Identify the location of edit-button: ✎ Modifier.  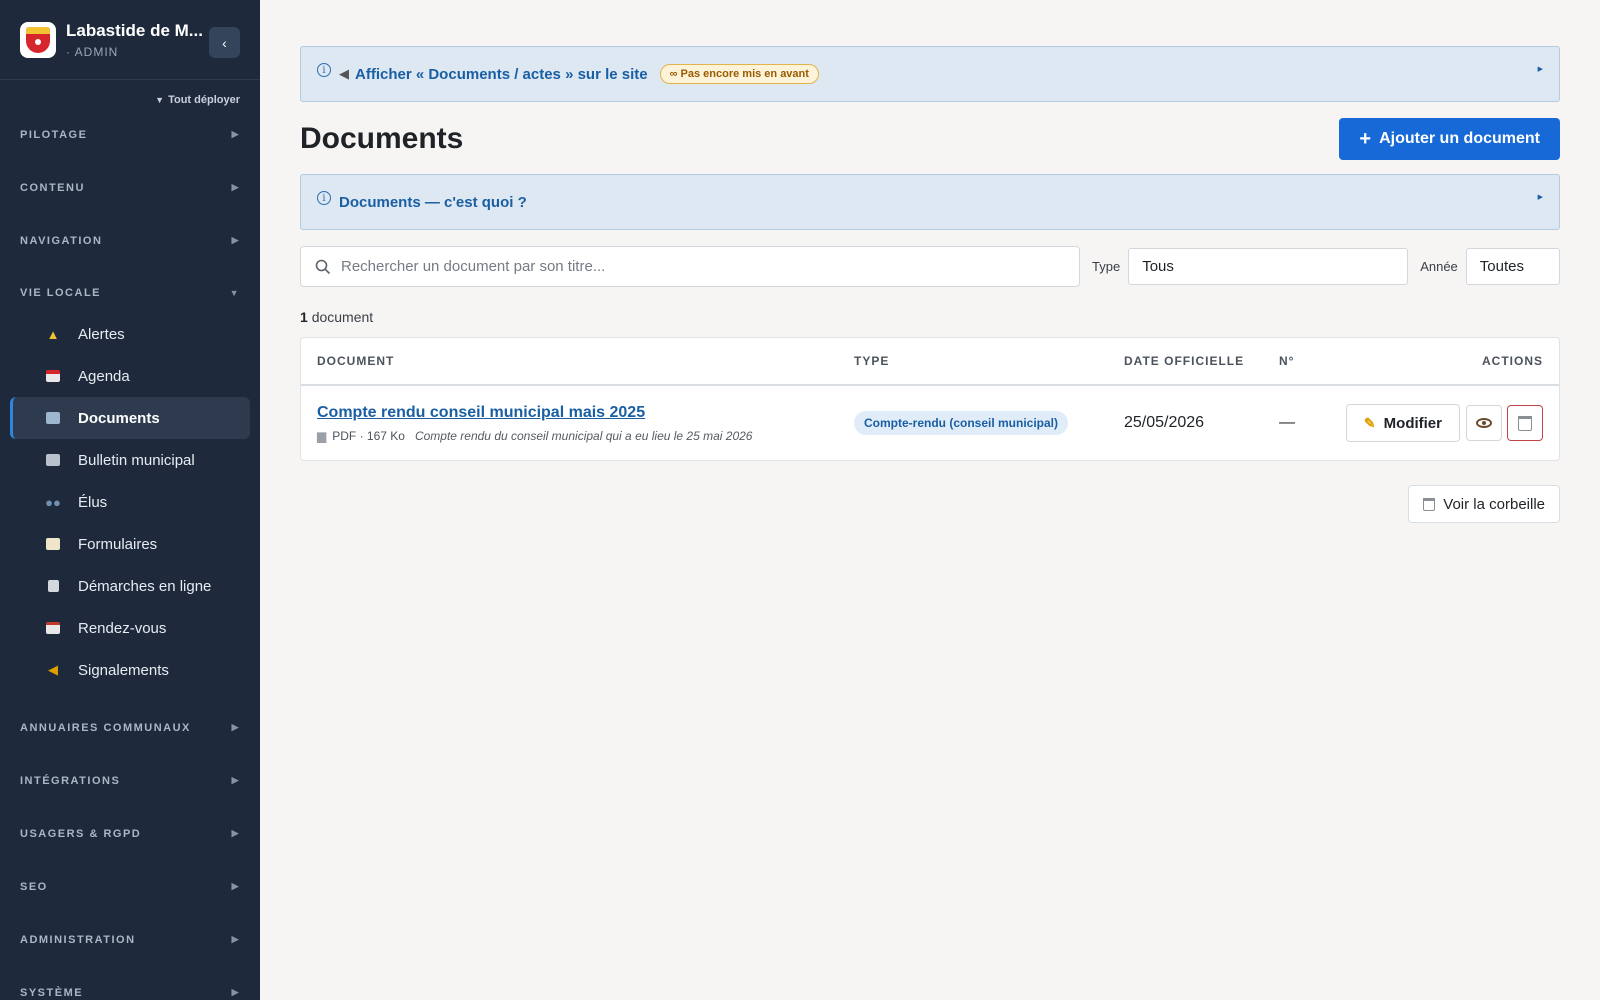
(1402, 423).